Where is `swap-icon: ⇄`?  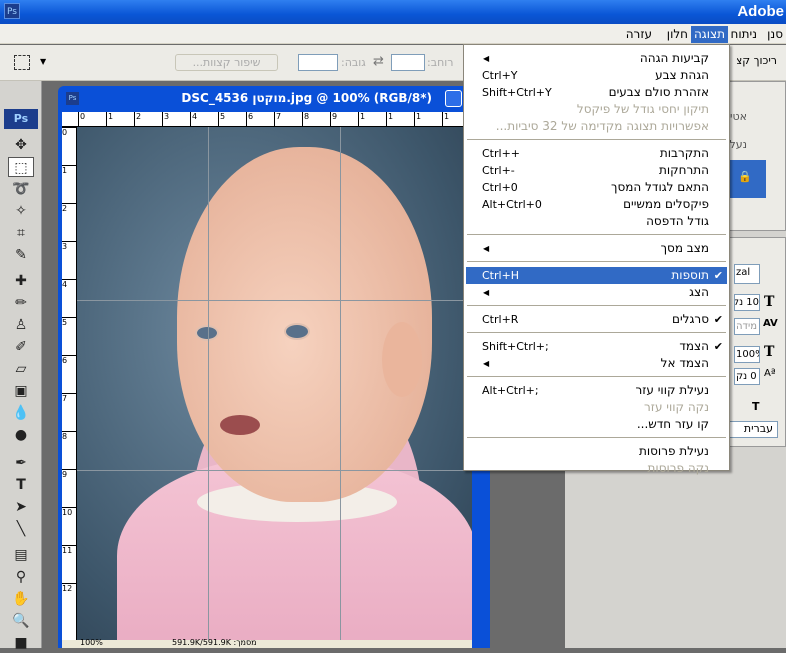 swap-icon: ⇄ is located at coordinates (378, 61).